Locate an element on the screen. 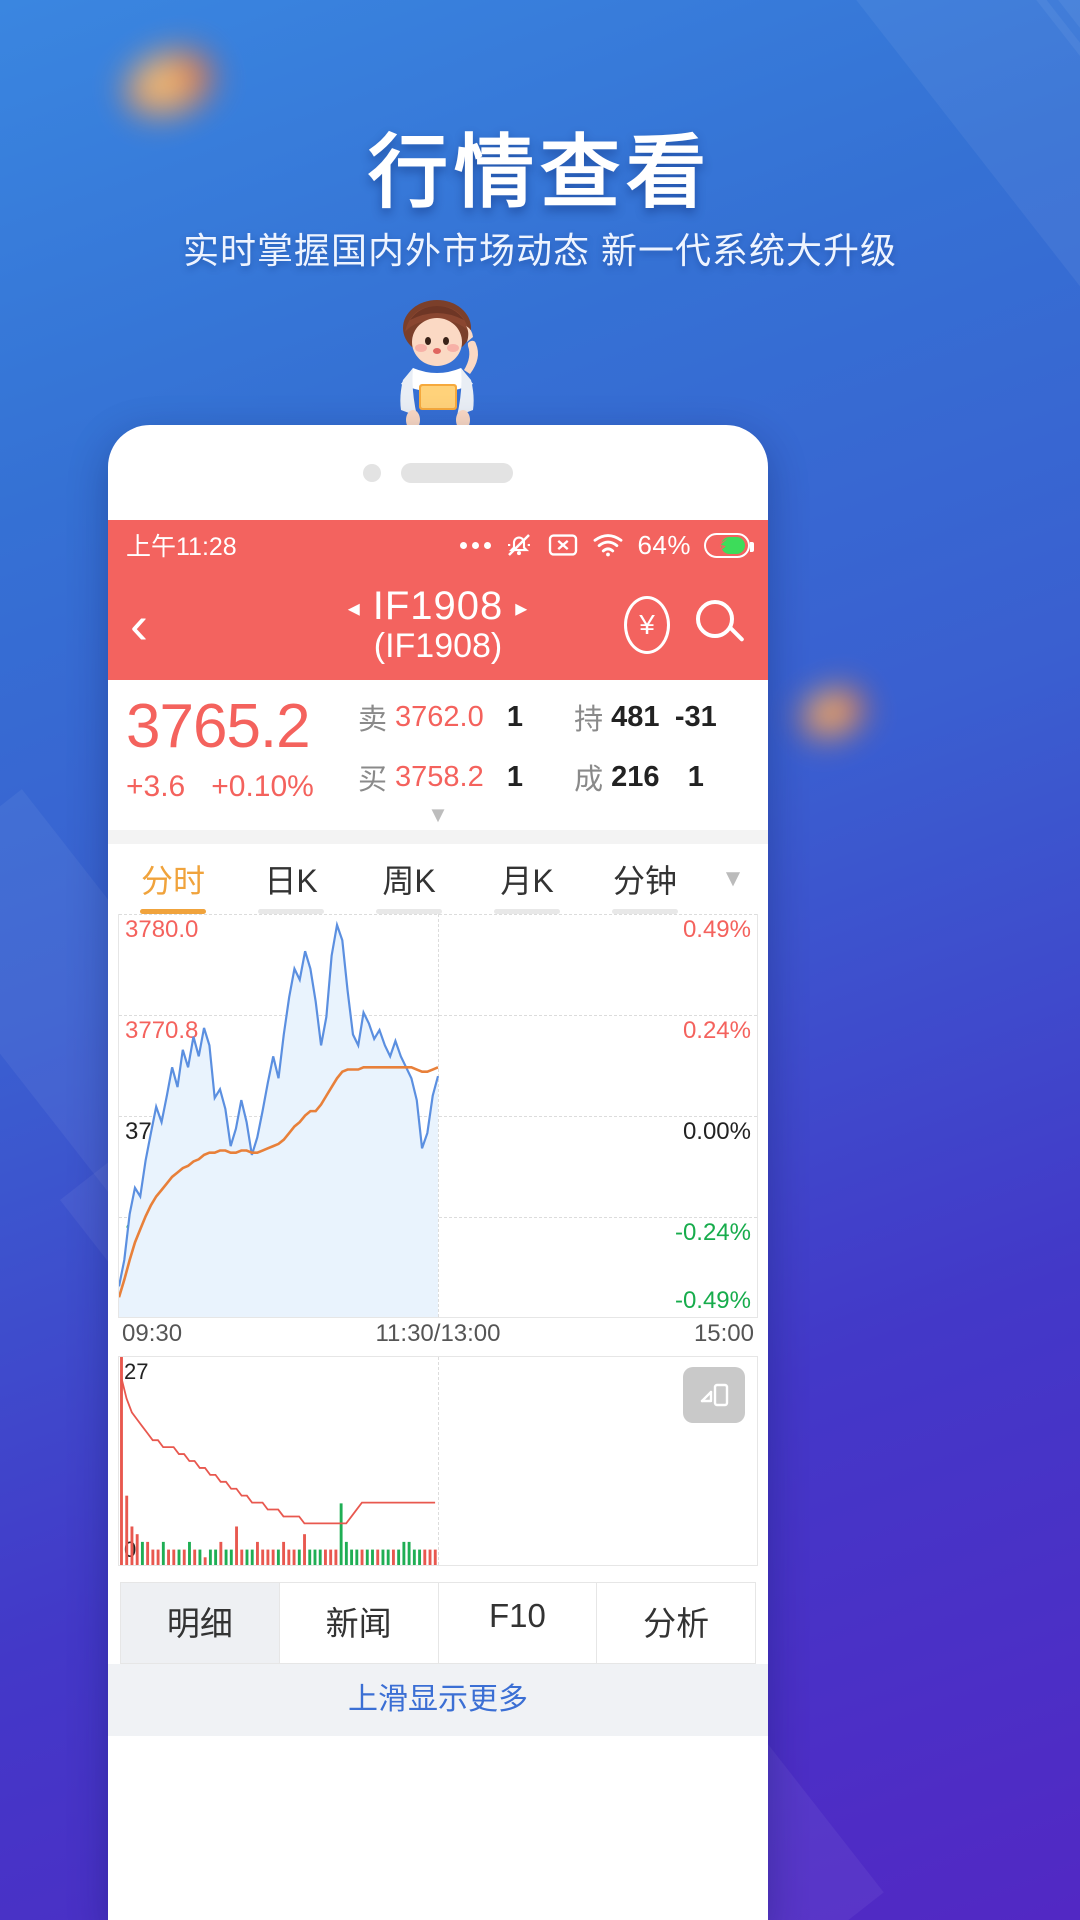 Image resolution: width=1080 pixels, height=1920 pixels. price-line-series is located at coordinates (279, 1118).